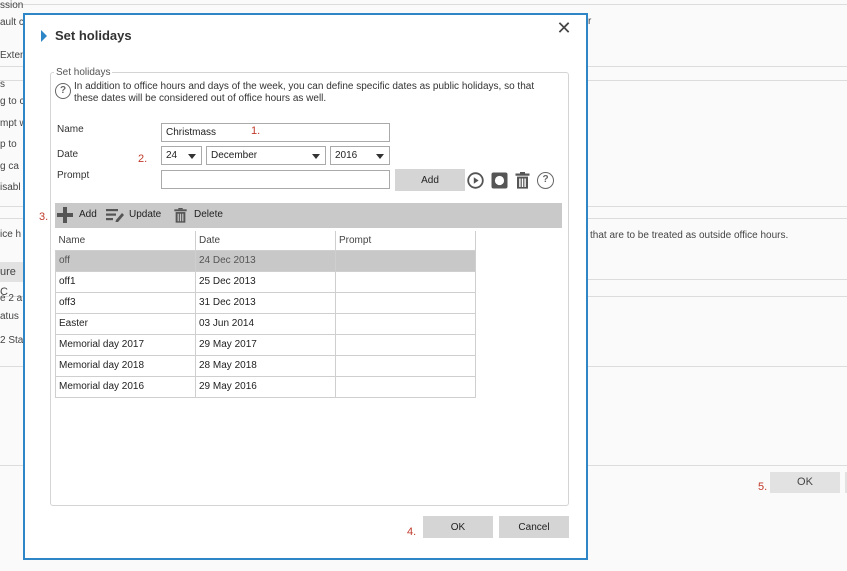  What do you see at coordinates (805, 482) in the screenshot?
I see `bg-ok-button: OK` at bounding box center [805, 482].